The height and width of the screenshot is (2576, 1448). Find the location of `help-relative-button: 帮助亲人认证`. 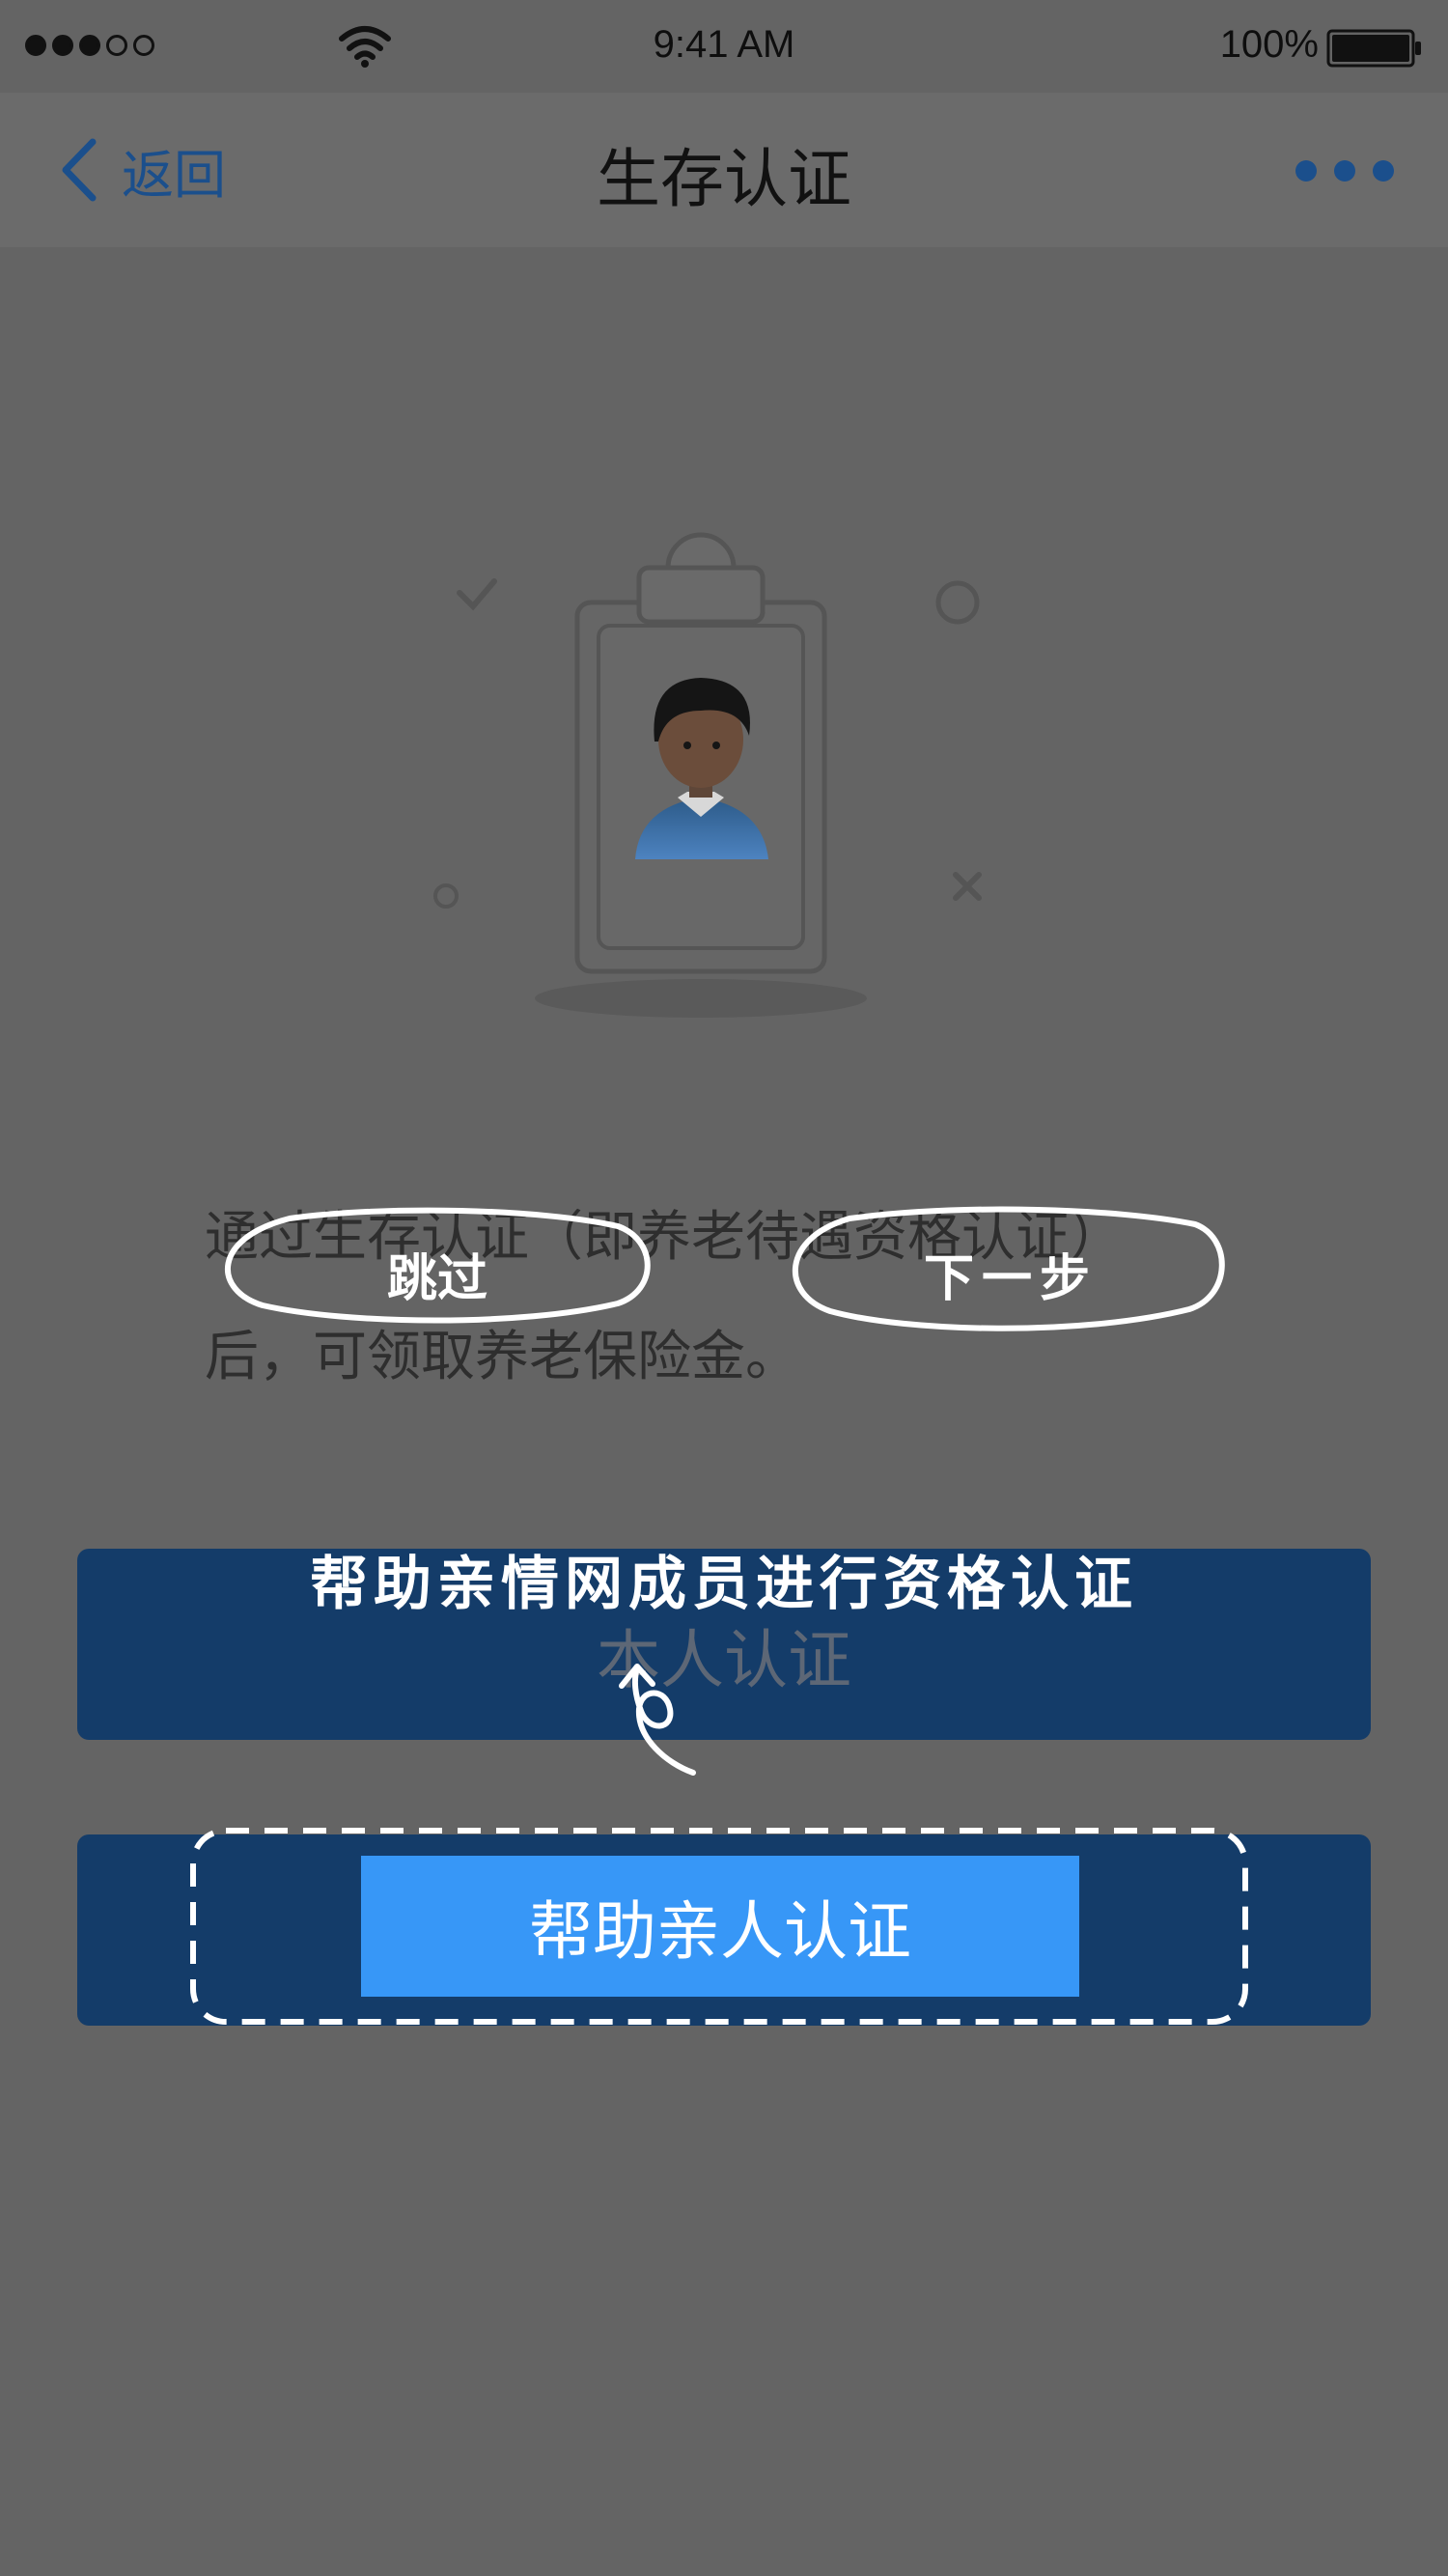

help-relative-button: 帮助亲人认证 is located at coordinates (720, 1927).